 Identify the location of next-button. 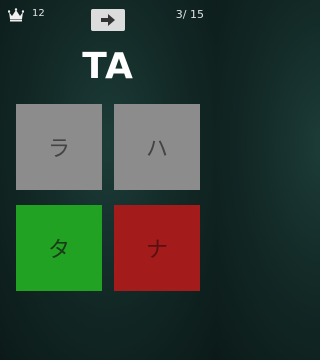
(108, 20).